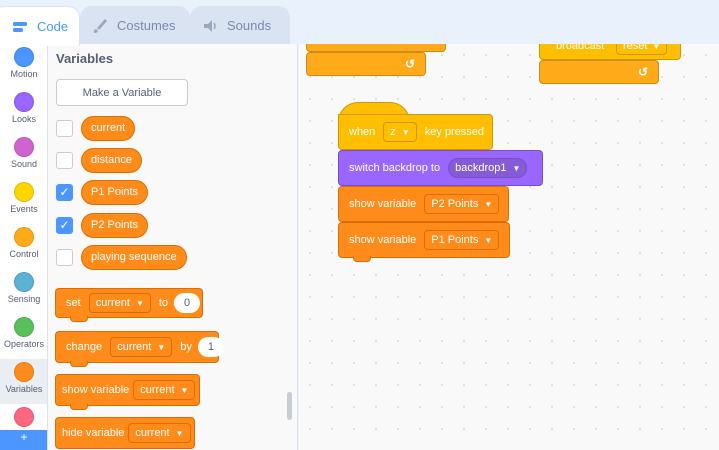  What do you see at coordinates (580, 48) in the screenshot?
I see `broadcast-label: broadcast` at bounding box center [580, 48].